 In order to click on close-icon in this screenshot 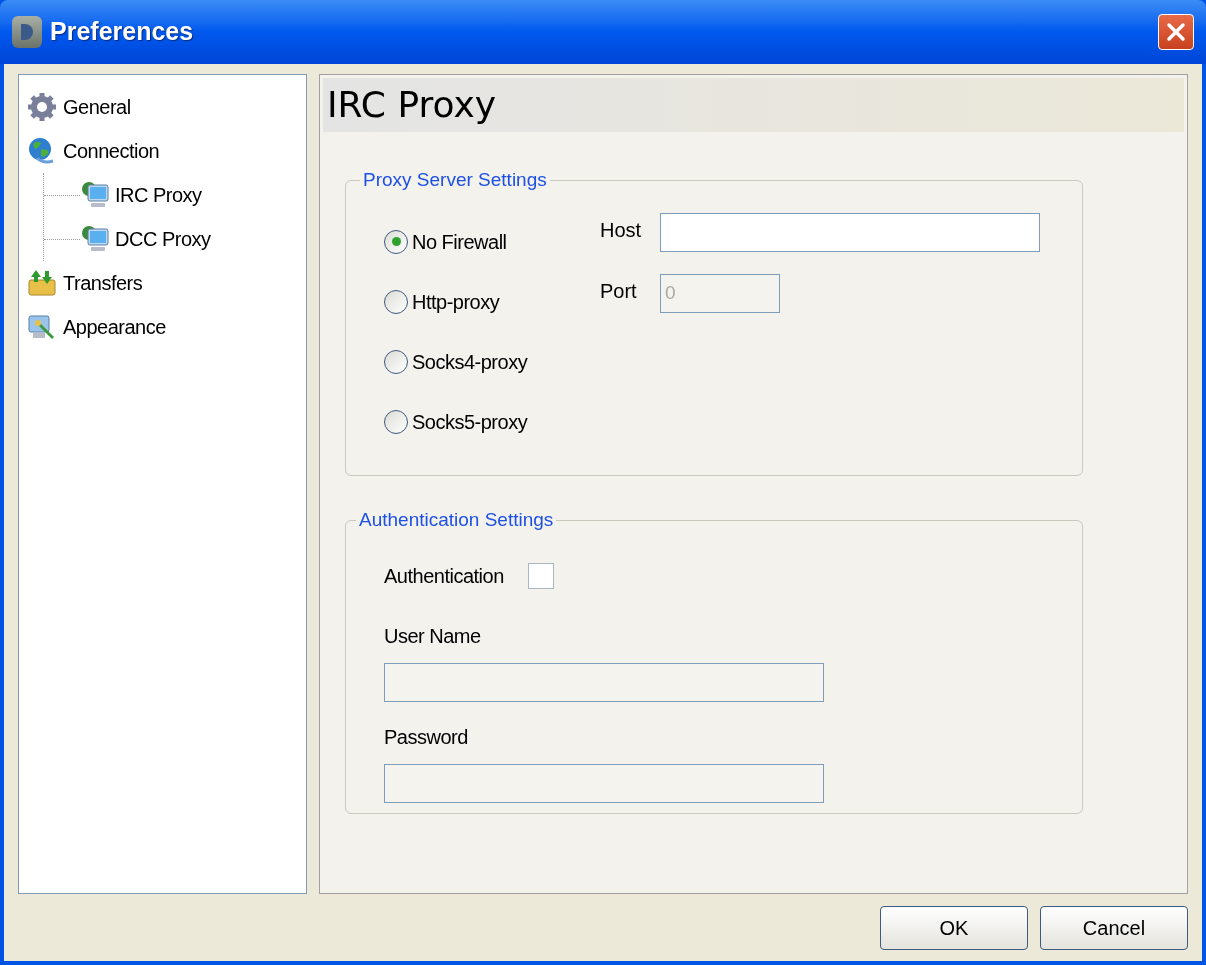, I will do `click(1176, 32)`.